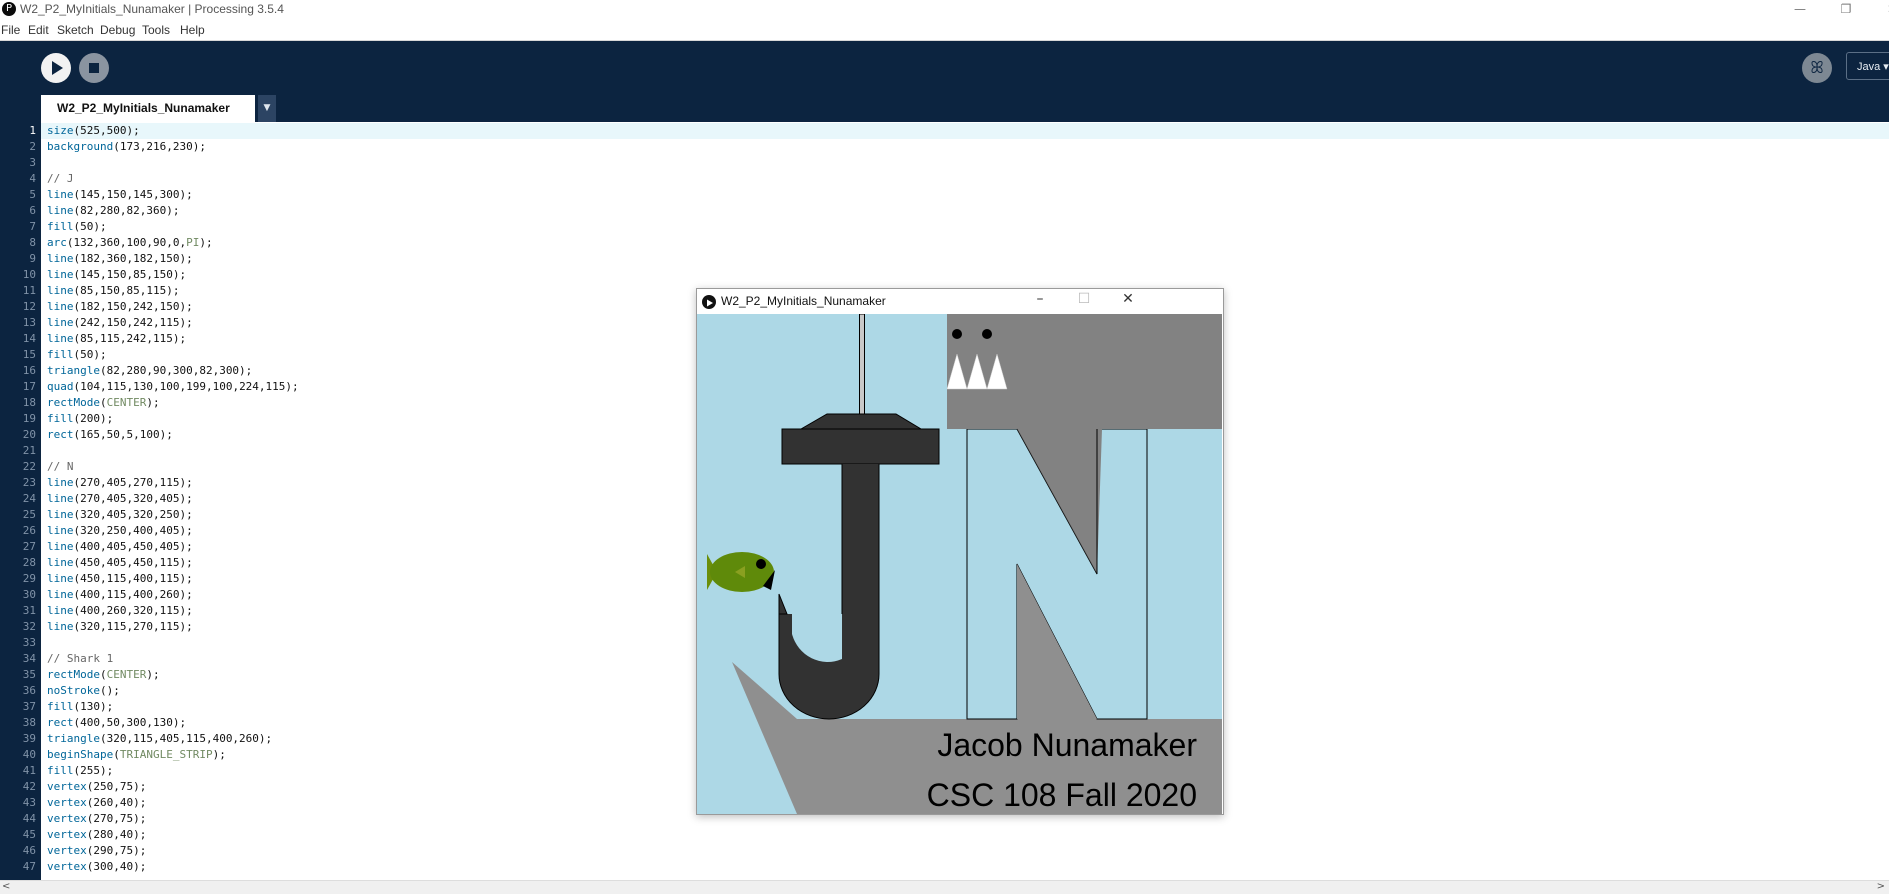 This screenshot has width=1889, height=894. What do you see at coordinates (1040, 299) in the screenshot?
I see `sketch-minimize-button: –` at bounding box center [1040, 299].